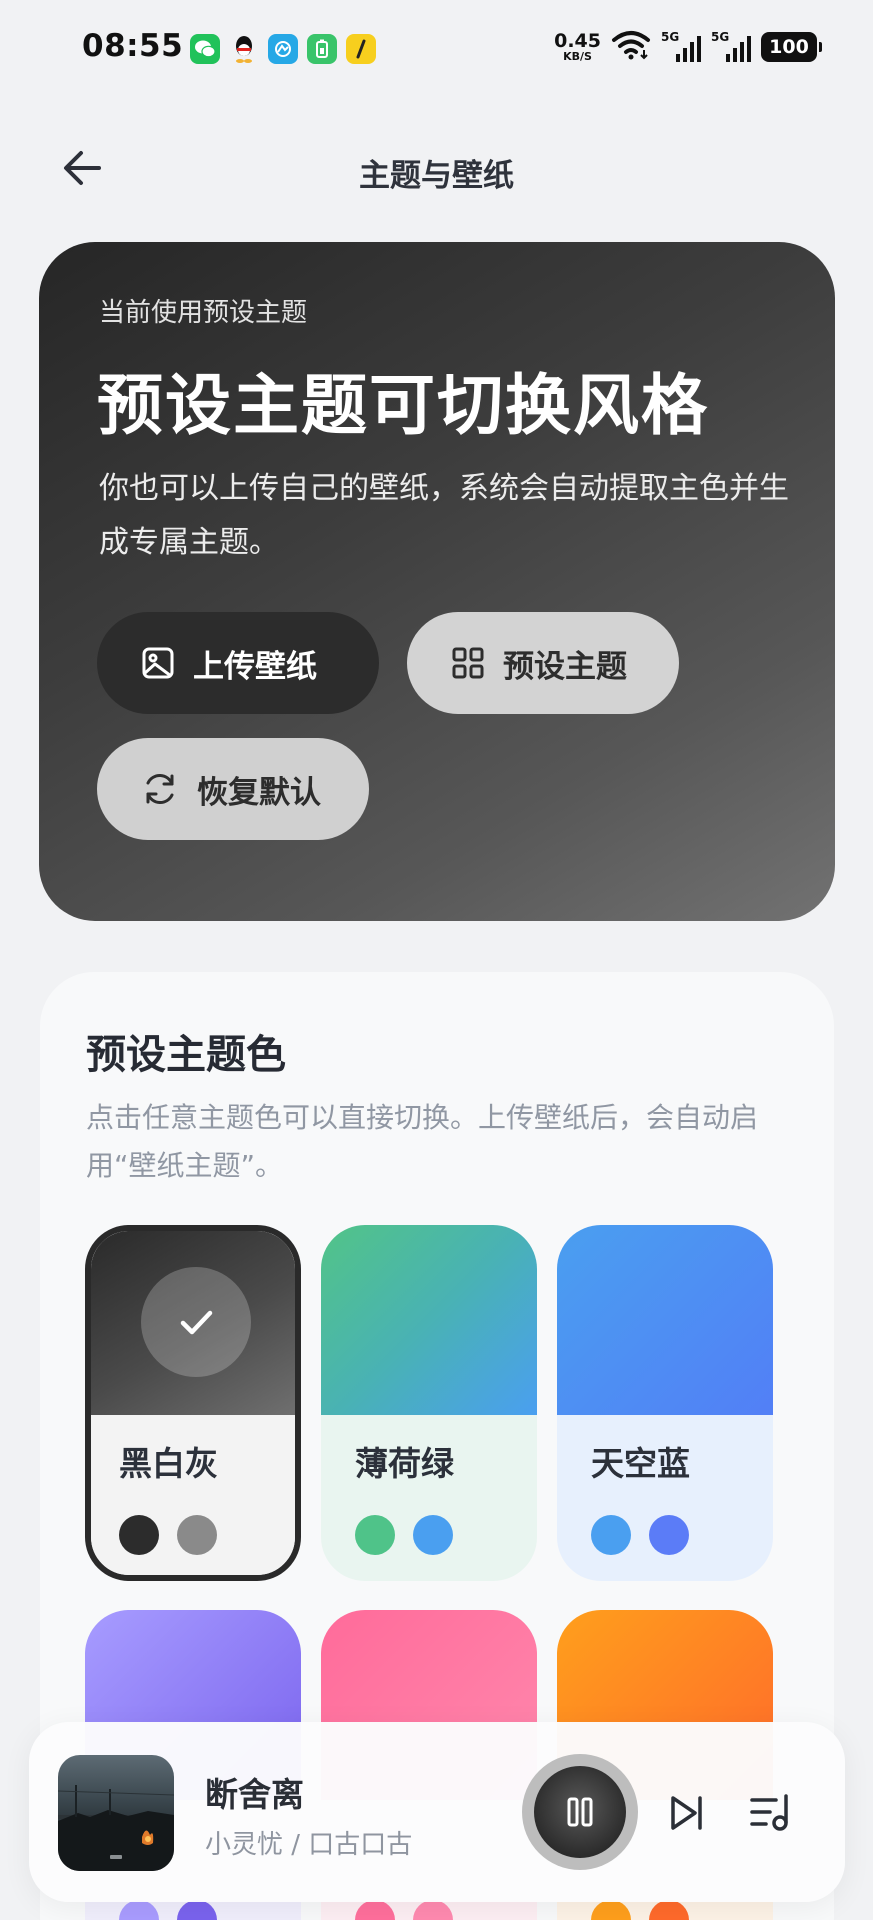  I want to click on restore-default-button: 恢复默认, so click(233, 789).